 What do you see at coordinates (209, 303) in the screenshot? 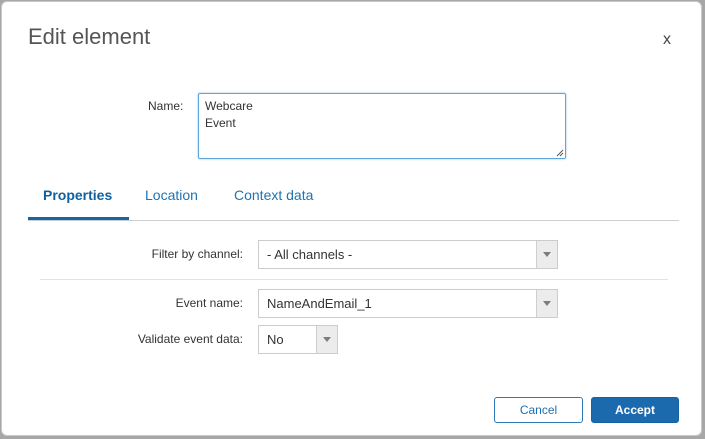
I see `event-name-label: Event name:` at bounding box center [209, 303].